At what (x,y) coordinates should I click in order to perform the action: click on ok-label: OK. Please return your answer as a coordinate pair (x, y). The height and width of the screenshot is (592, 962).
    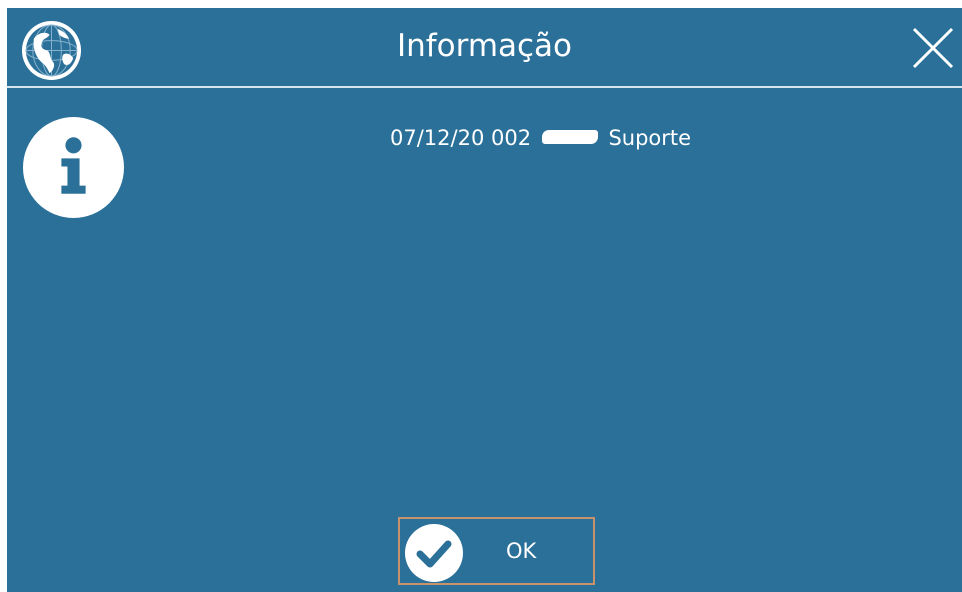
    Looking at the image, I should click on (521, 551).